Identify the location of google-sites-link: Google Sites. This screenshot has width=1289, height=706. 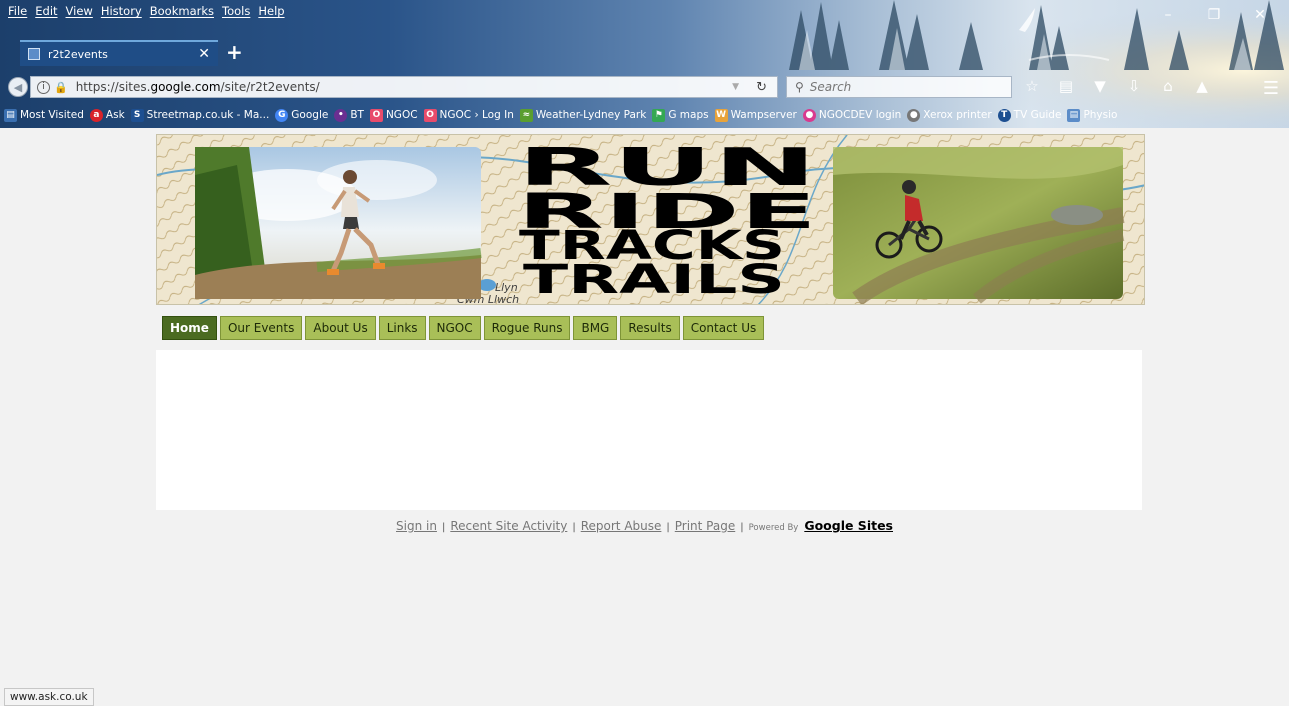
(848, 525).